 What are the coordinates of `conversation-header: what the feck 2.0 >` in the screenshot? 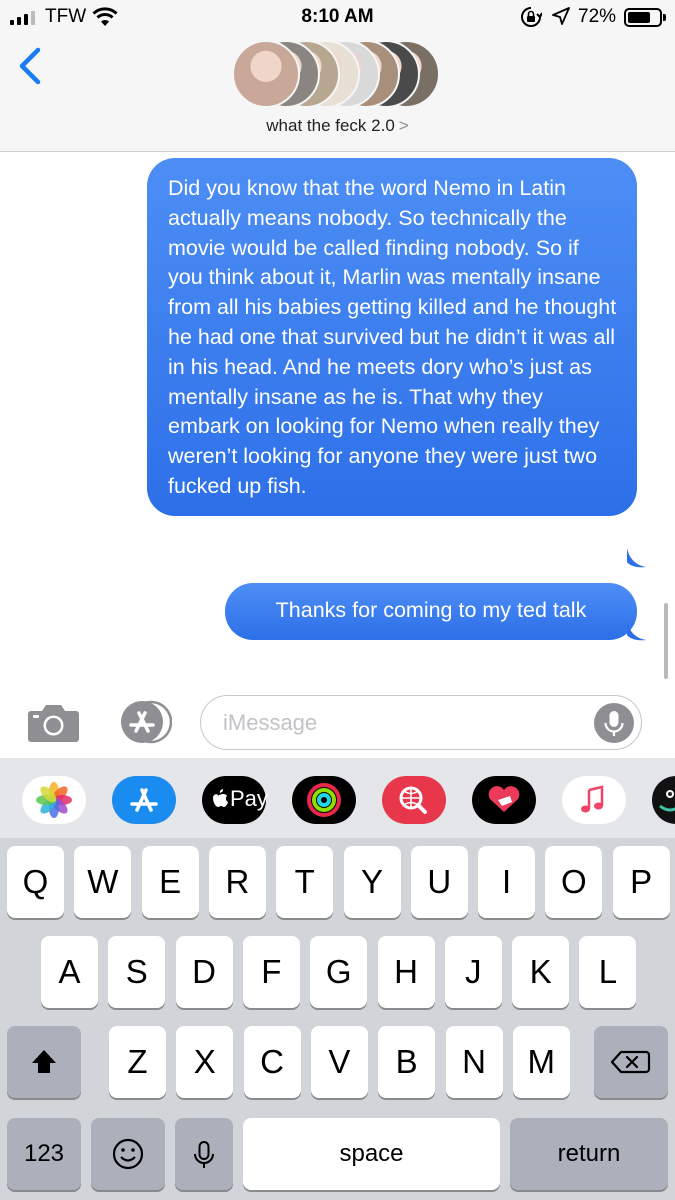 It's located at (337, 94).